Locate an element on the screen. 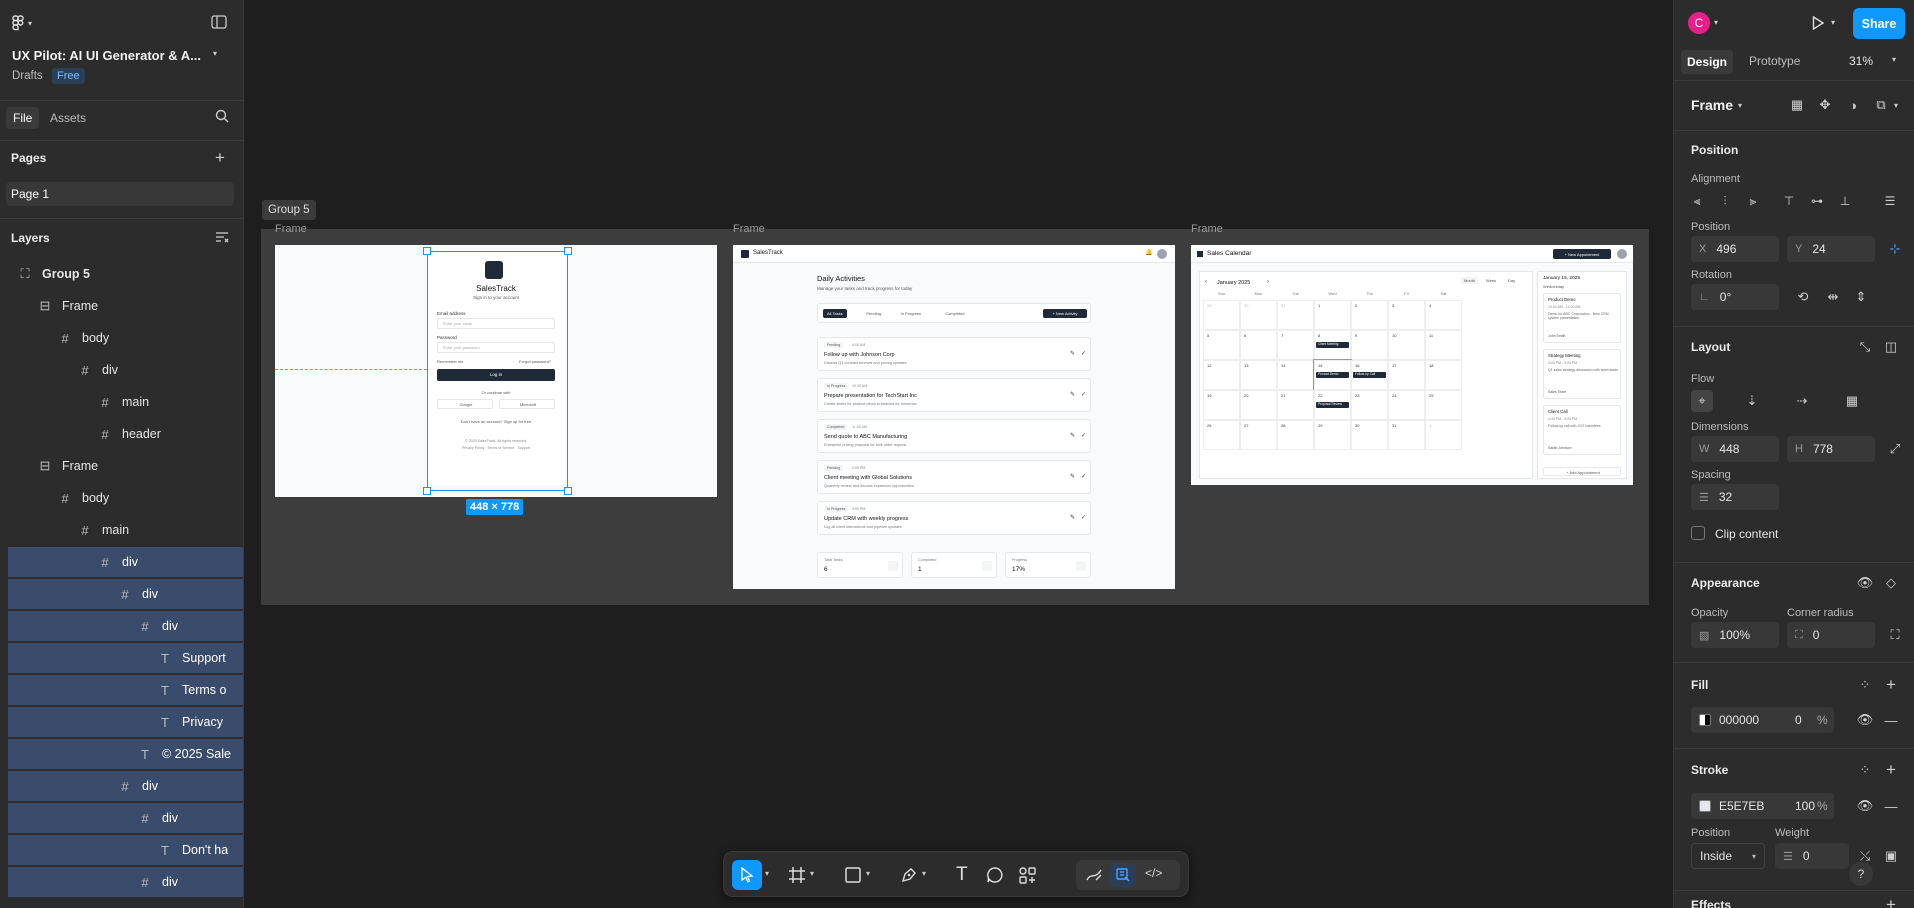 Image resolution: width=1914 pixels, height=908 pixels. figma-logo-icon is located at coordinates (18, 23).